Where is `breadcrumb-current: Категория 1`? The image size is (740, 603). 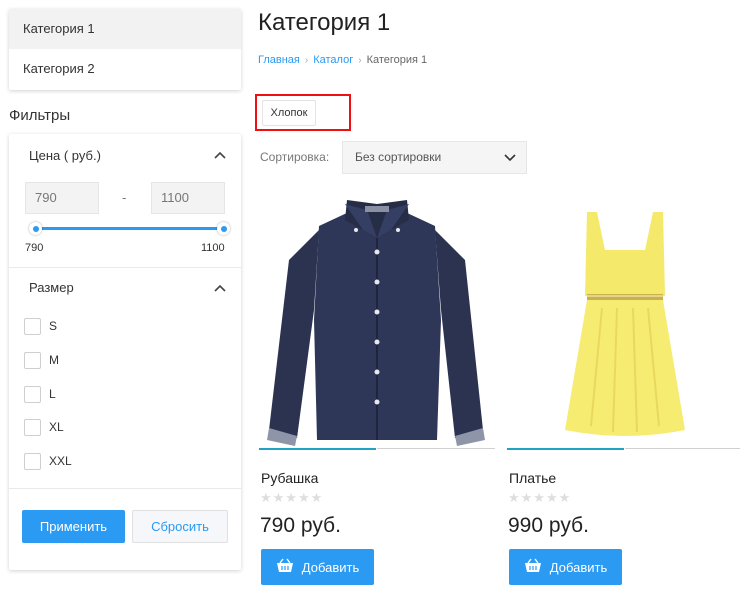 breadcrumb-current: Категория 1 is located at coordinates (397, 60).